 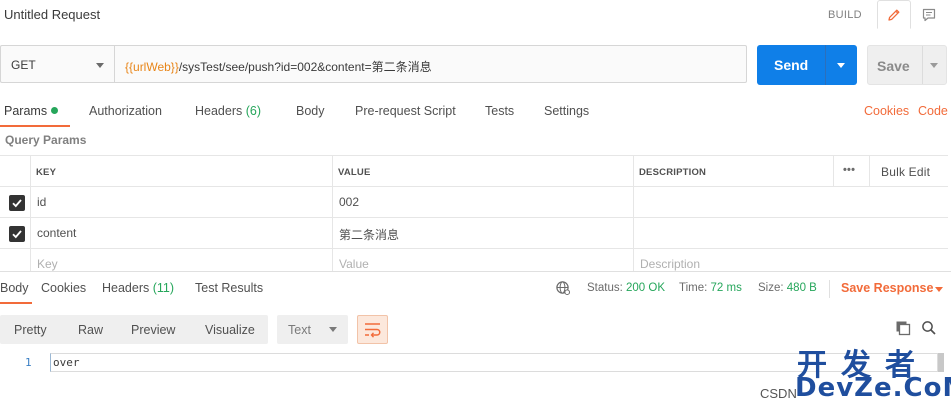 What do you see at coordinates (28, 362) in the screenshot?
I see `line-number: 1` at bounding box center [28, 362].